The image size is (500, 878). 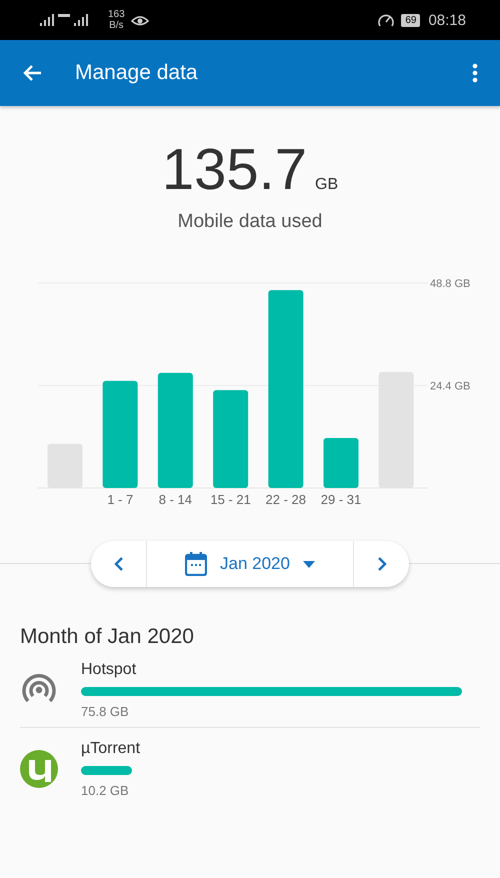 I want to click on speed-value: 163, so click(x=116, y=14).